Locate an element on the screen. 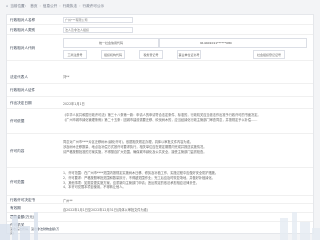  cert-header-institution: 事业单位证书号 is located at coordinates (189, 54).